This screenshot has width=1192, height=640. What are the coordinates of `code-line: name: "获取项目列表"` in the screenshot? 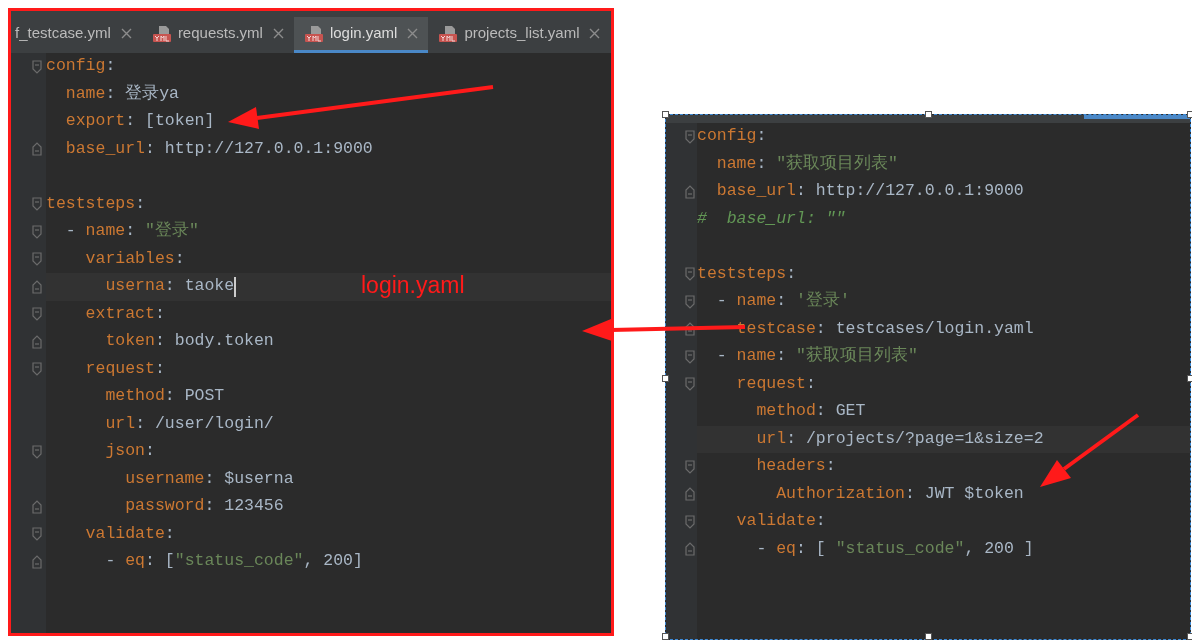 It's located at (807, 163).